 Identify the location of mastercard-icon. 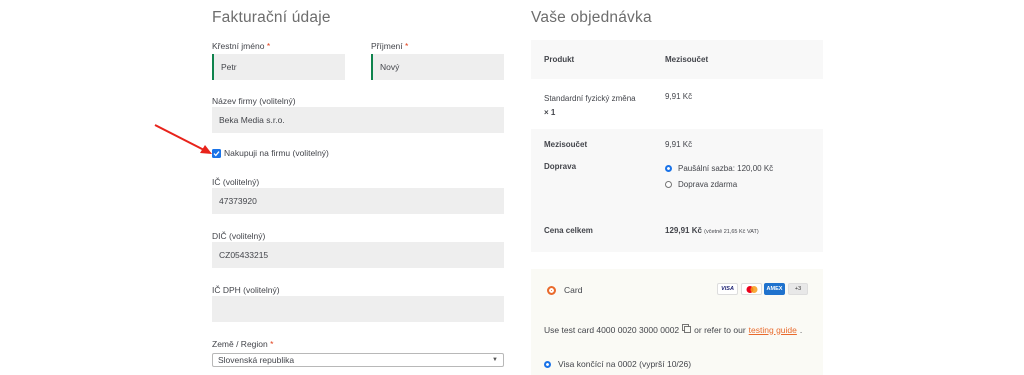
(751, 289).